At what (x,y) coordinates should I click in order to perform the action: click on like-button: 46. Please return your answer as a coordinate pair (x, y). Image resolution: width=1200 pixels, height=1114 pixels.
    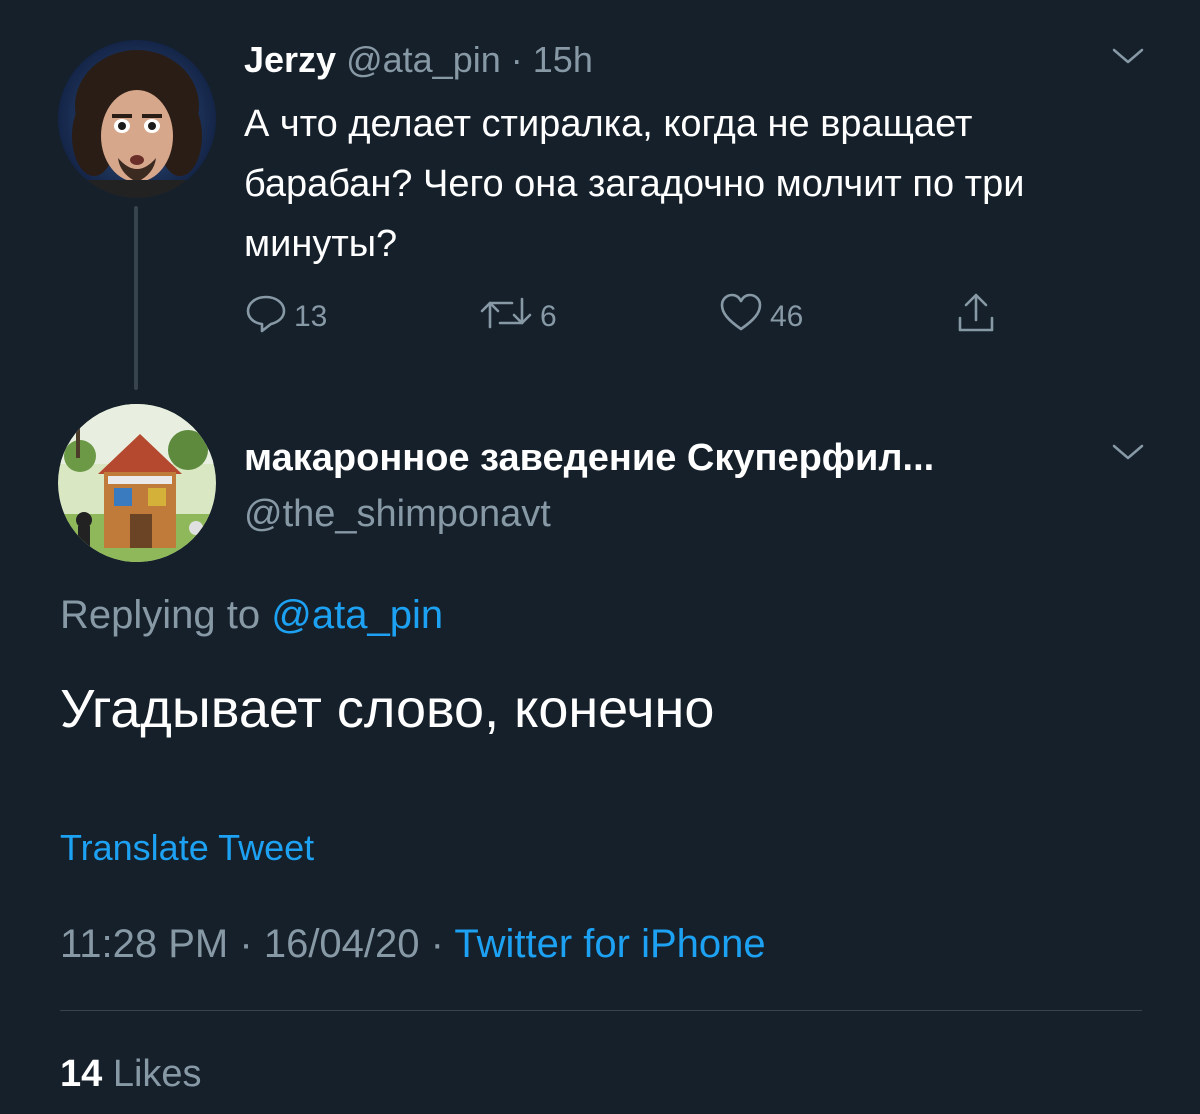
    Looking at the image, I should click on (761, 317).